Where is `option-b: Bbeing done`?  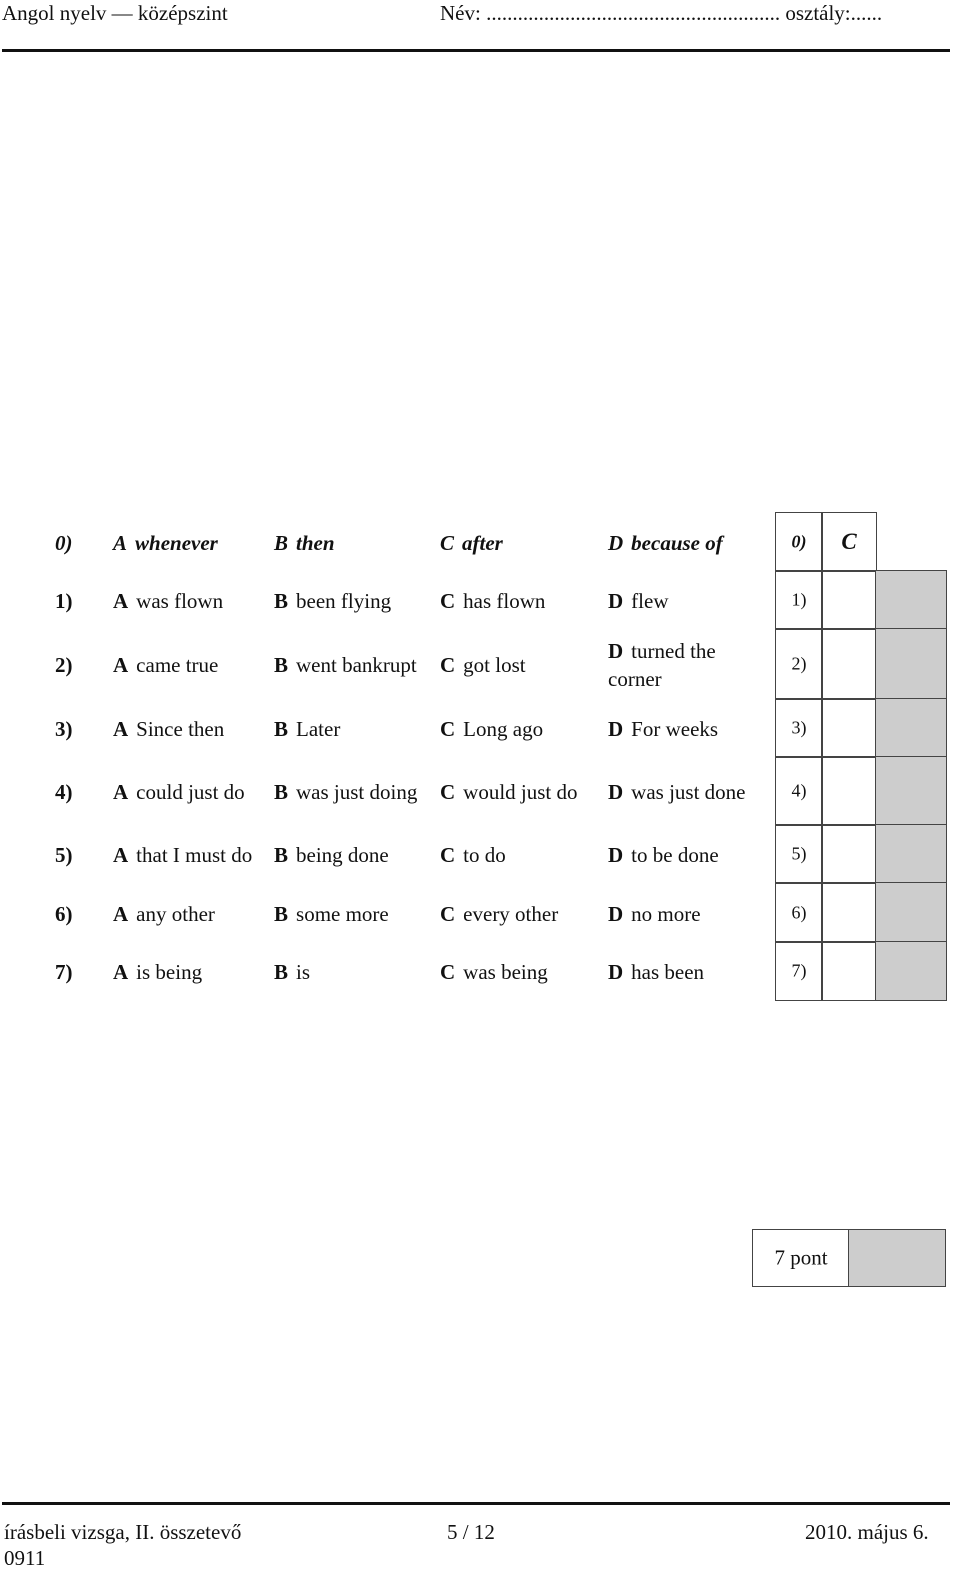 option-b: Bbeing done is located at coordinates (354, 855).